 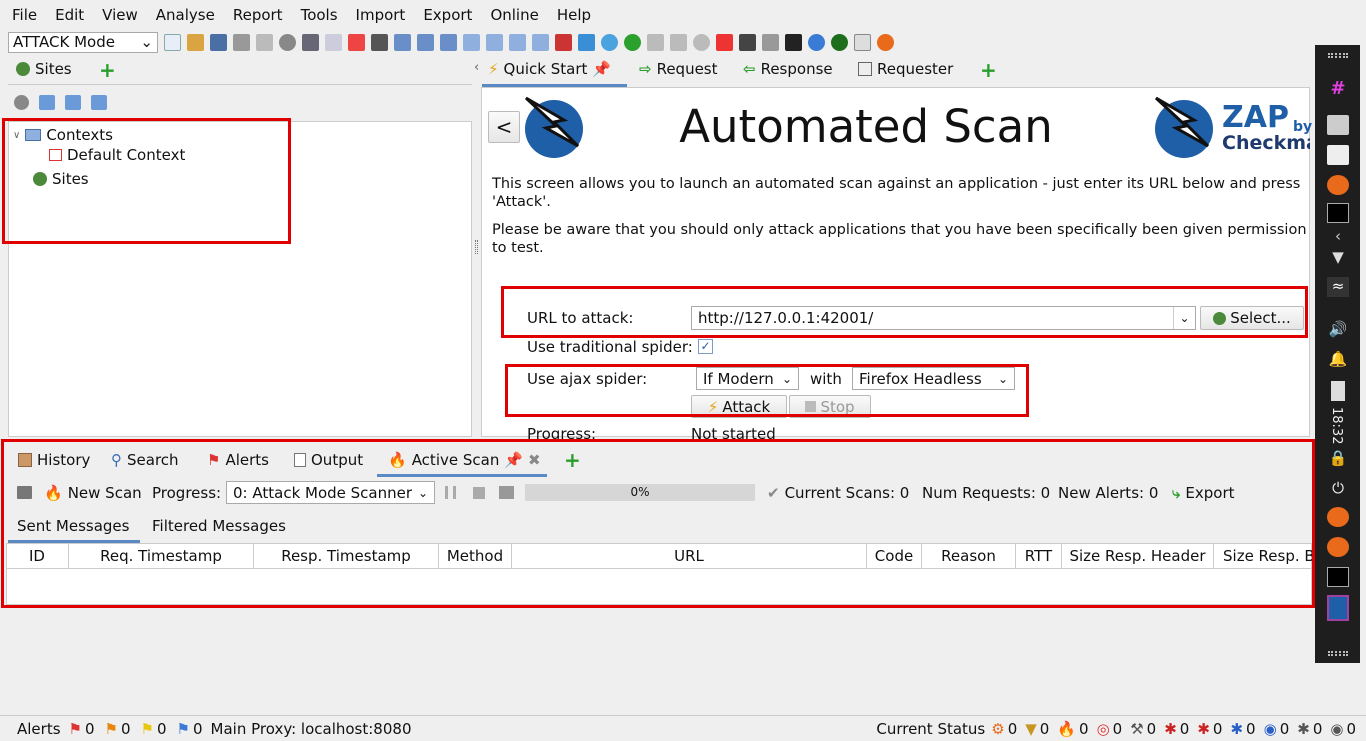 I want to click on files-icon, so click(x=1338, y=125).